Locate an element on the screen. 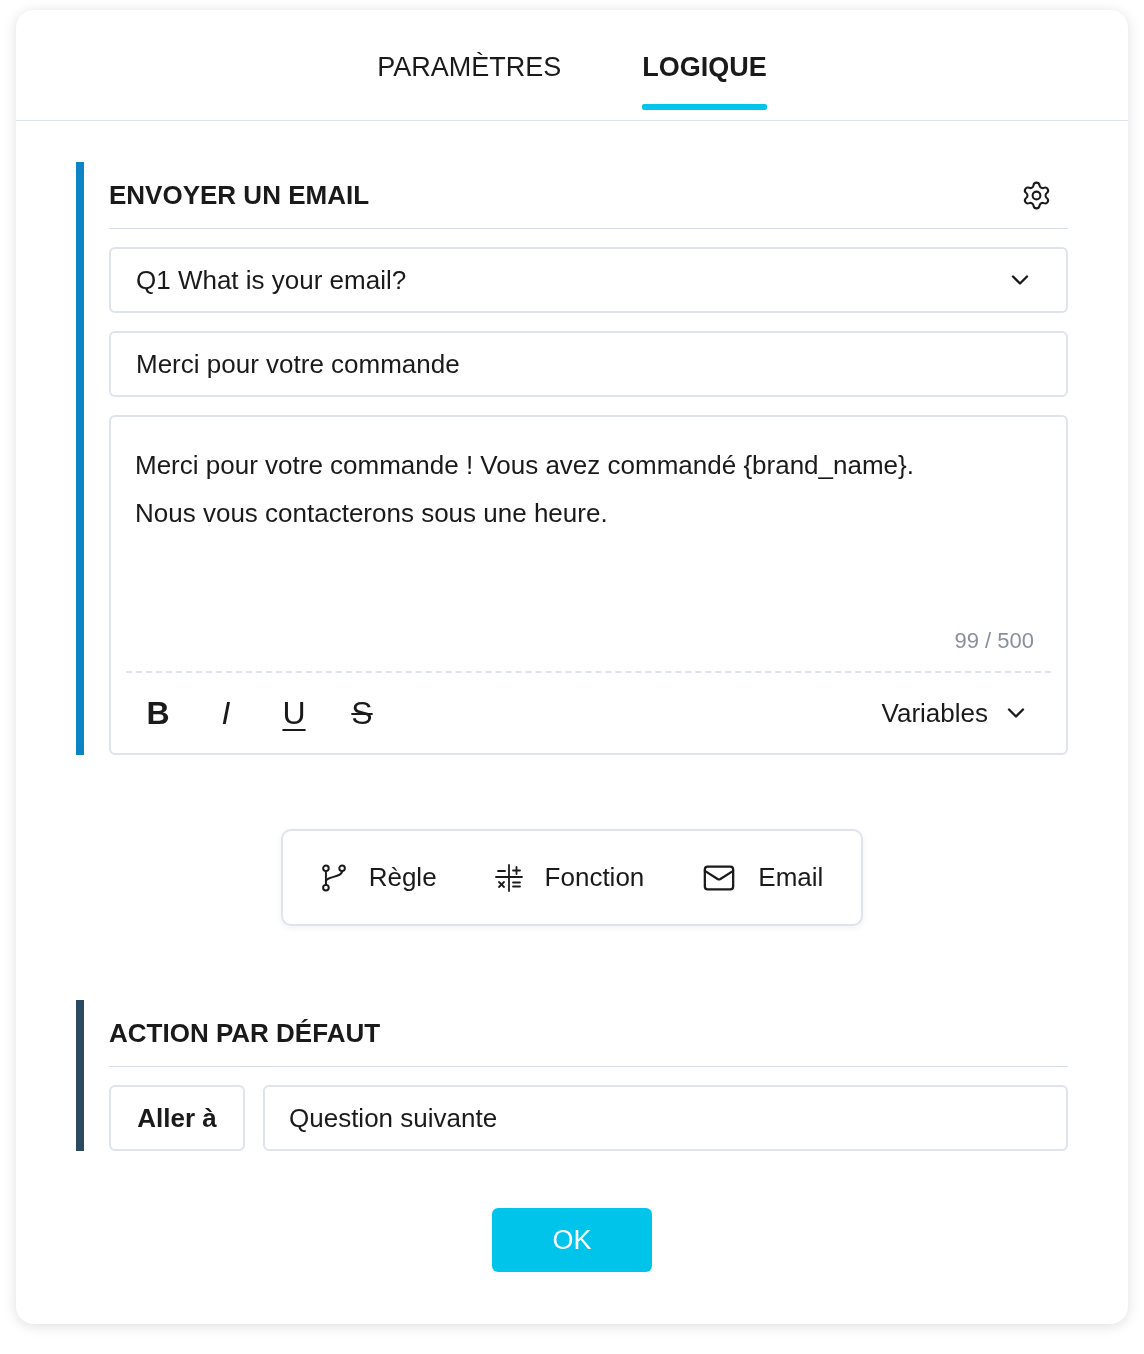 This screenshot has height=1354, width=1144. tab: PARAMÈTRES is located at coordinates (469, 81).